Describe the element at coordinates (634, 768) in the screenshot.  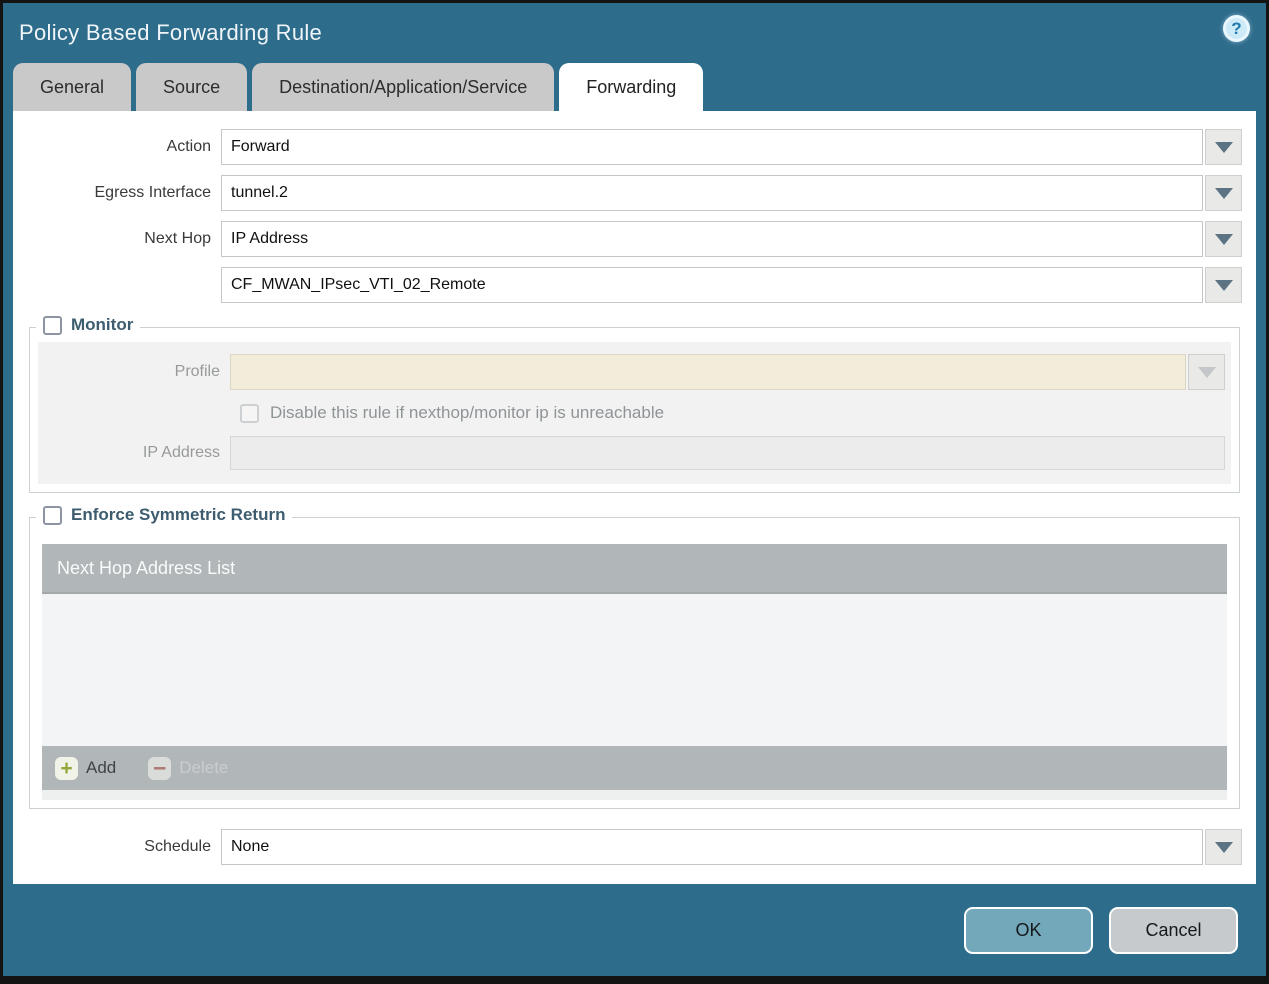
I see `grid-toolbar: + Add − Delete` at that location.